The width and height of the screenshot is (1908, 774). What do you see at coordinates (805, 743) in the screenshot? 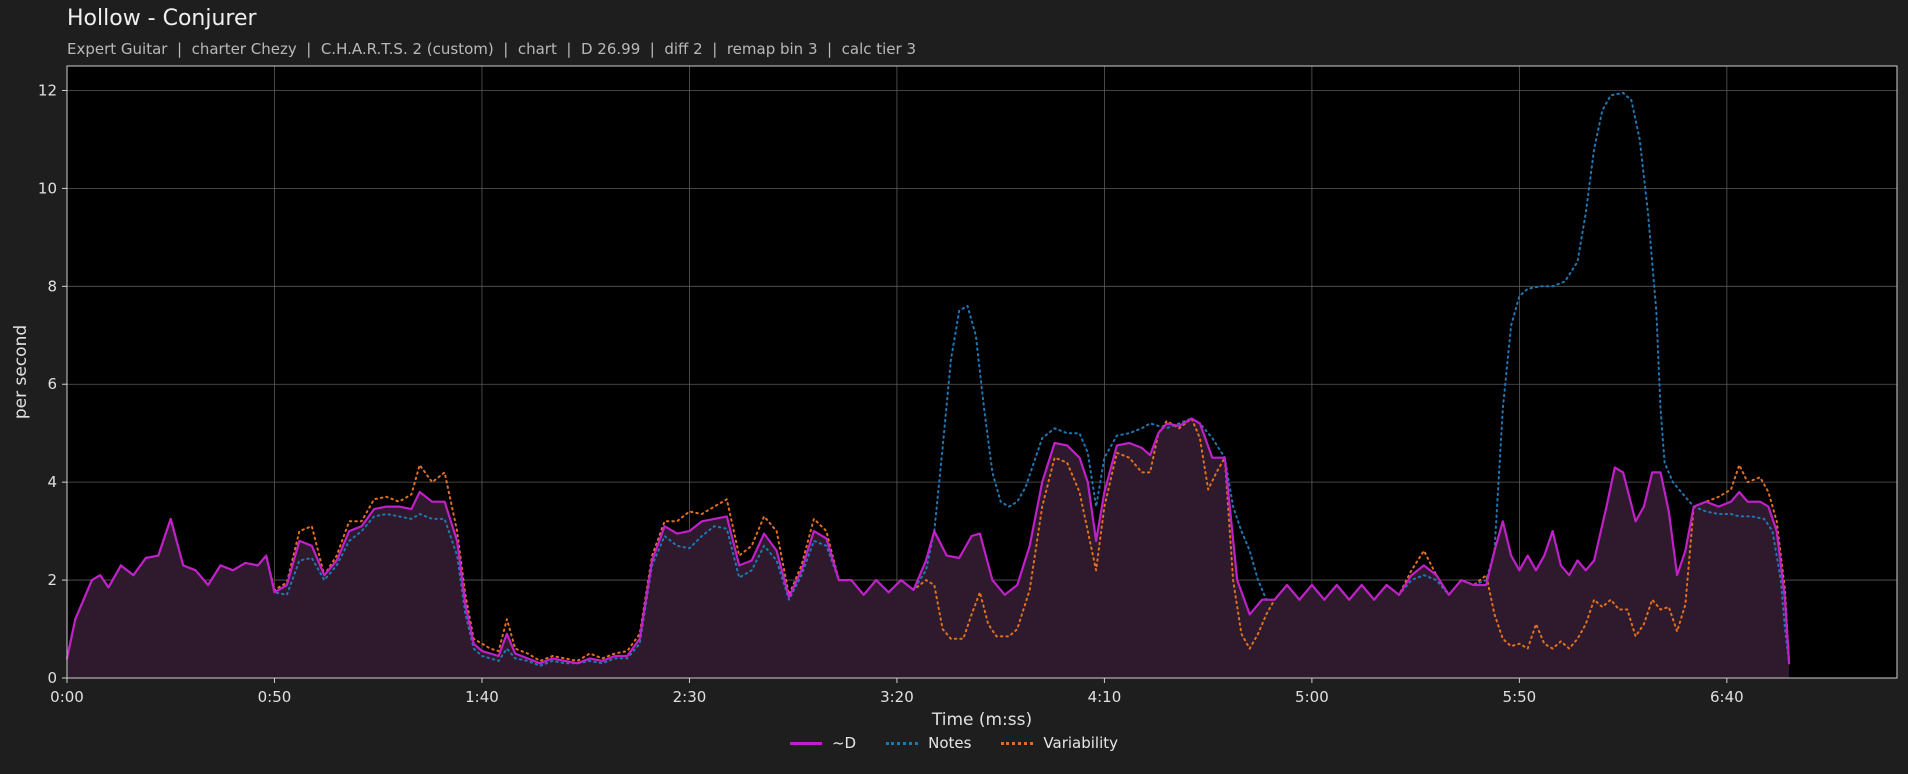
I see `legend-swatch-d` at bounding box center [805, 743].